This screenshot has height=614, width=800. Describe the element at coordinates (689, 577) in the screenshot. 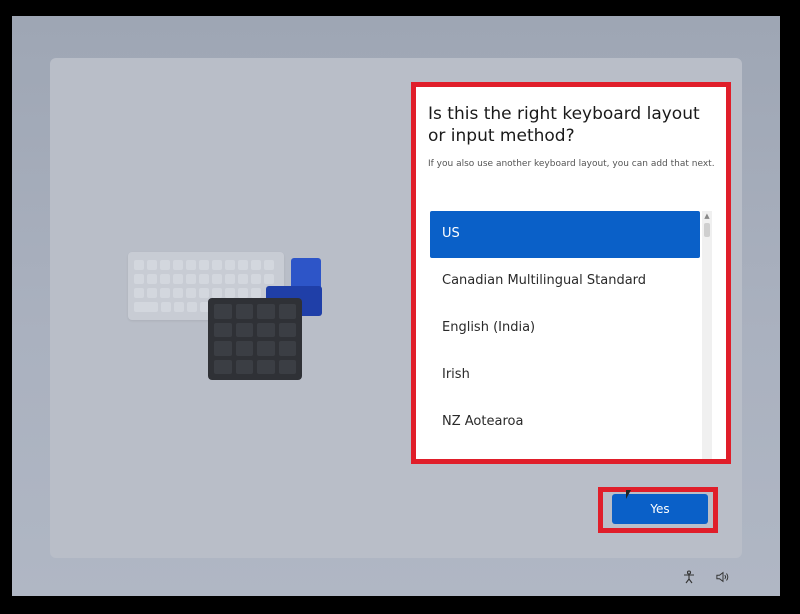

I see `accessibility-icon` at that location.